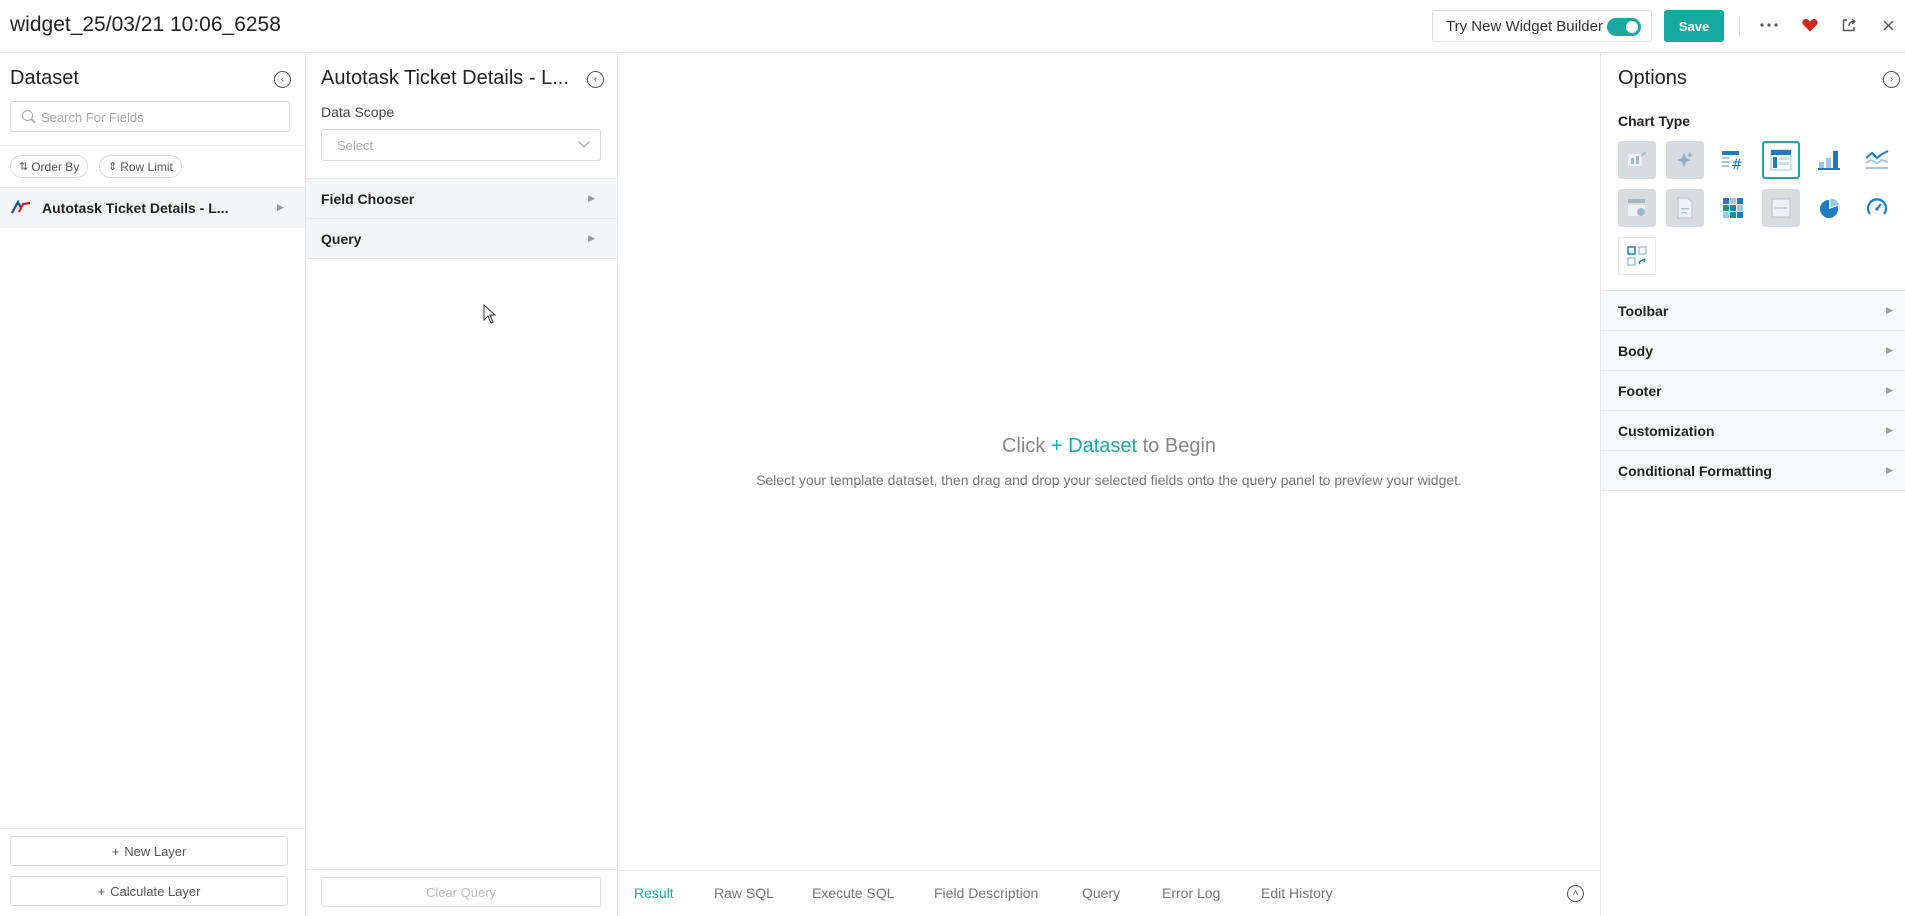  I want to click on data-scope-value: Select, so click(355, 145).